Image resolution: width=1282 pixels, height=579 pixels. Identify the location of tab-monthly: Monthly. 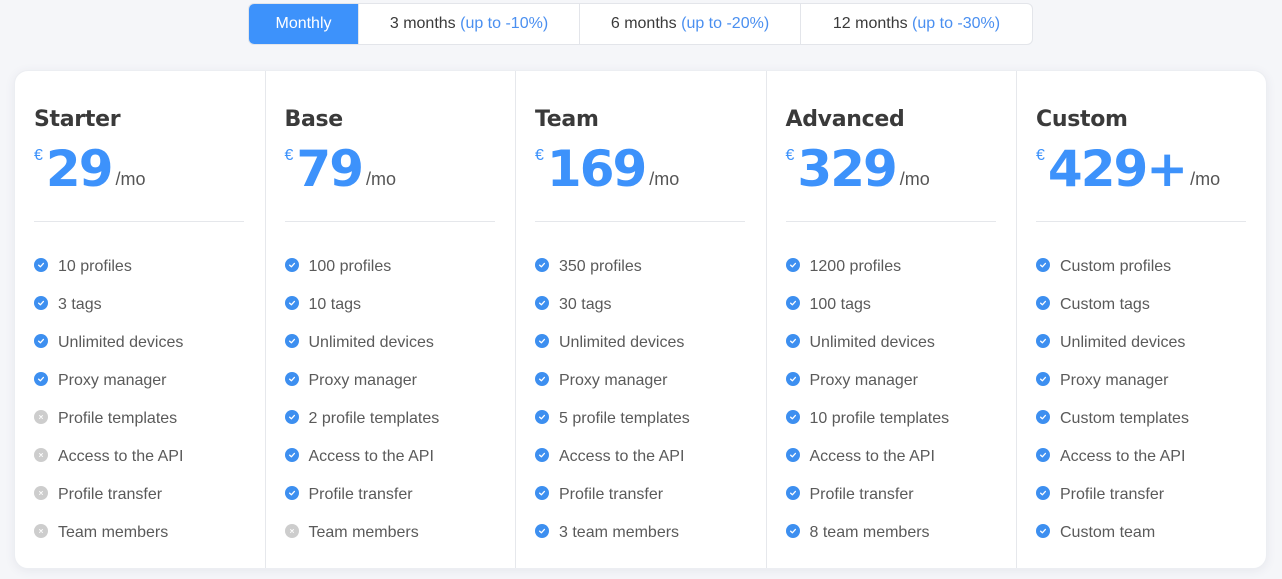
(304, 24).